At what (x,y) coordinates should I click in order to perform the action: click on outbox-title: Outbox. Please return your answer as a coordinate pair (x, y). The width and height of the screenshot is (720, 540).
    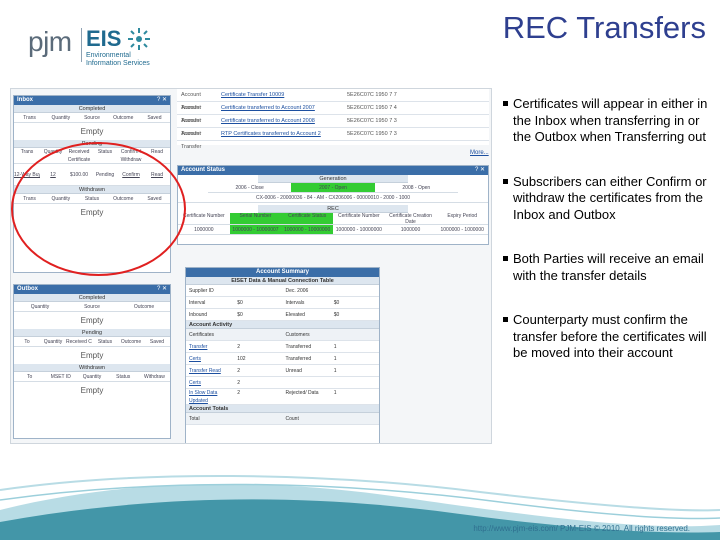
    Looking at the image, I should click on (27, 289).